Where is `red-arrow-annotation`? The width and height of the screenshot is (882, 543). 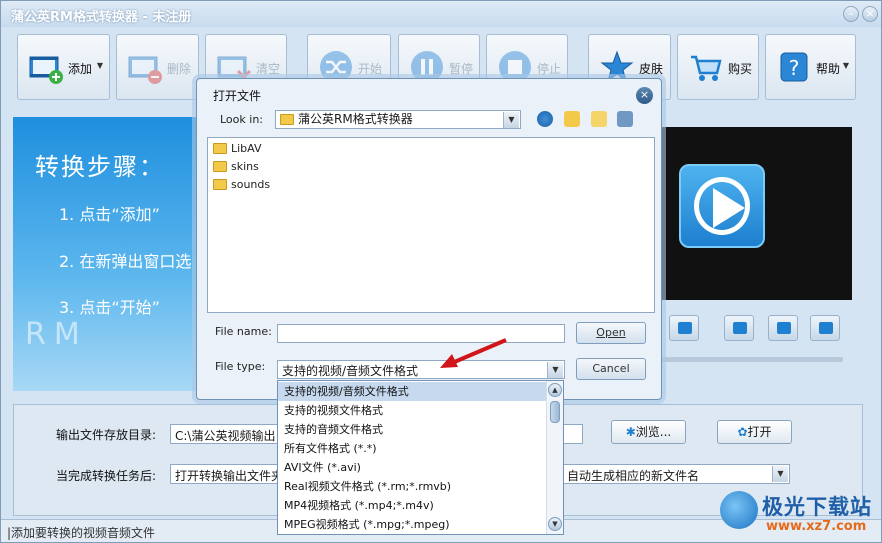 red-arrow-annotation is located at coordinates (473, 353).